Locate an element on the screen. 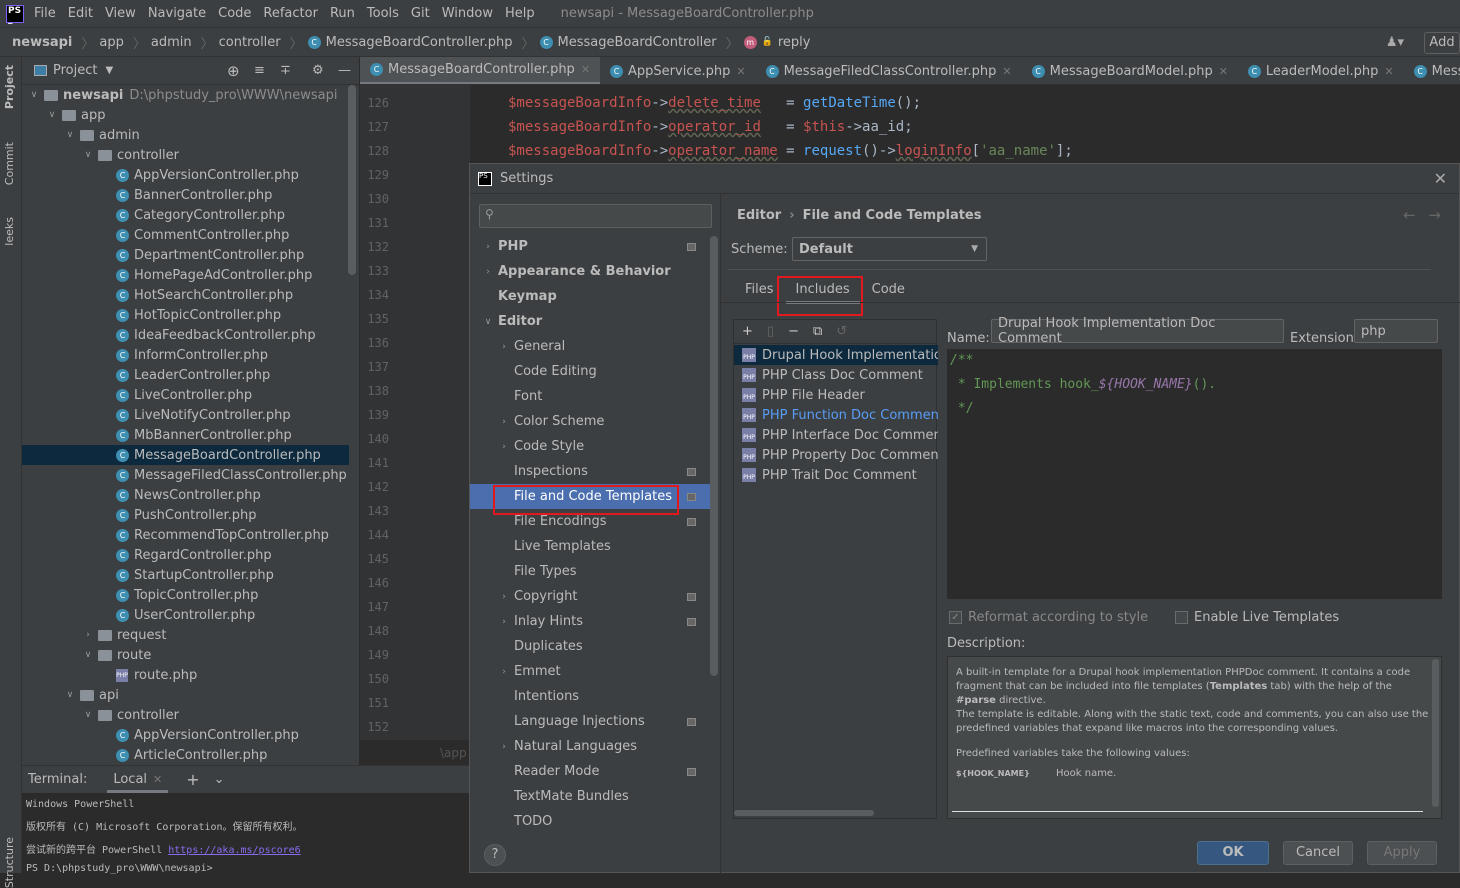 This screenshot has height=888, width=1460. settings-nav-item: › Natural Languages is located at coordinates (590, 746).